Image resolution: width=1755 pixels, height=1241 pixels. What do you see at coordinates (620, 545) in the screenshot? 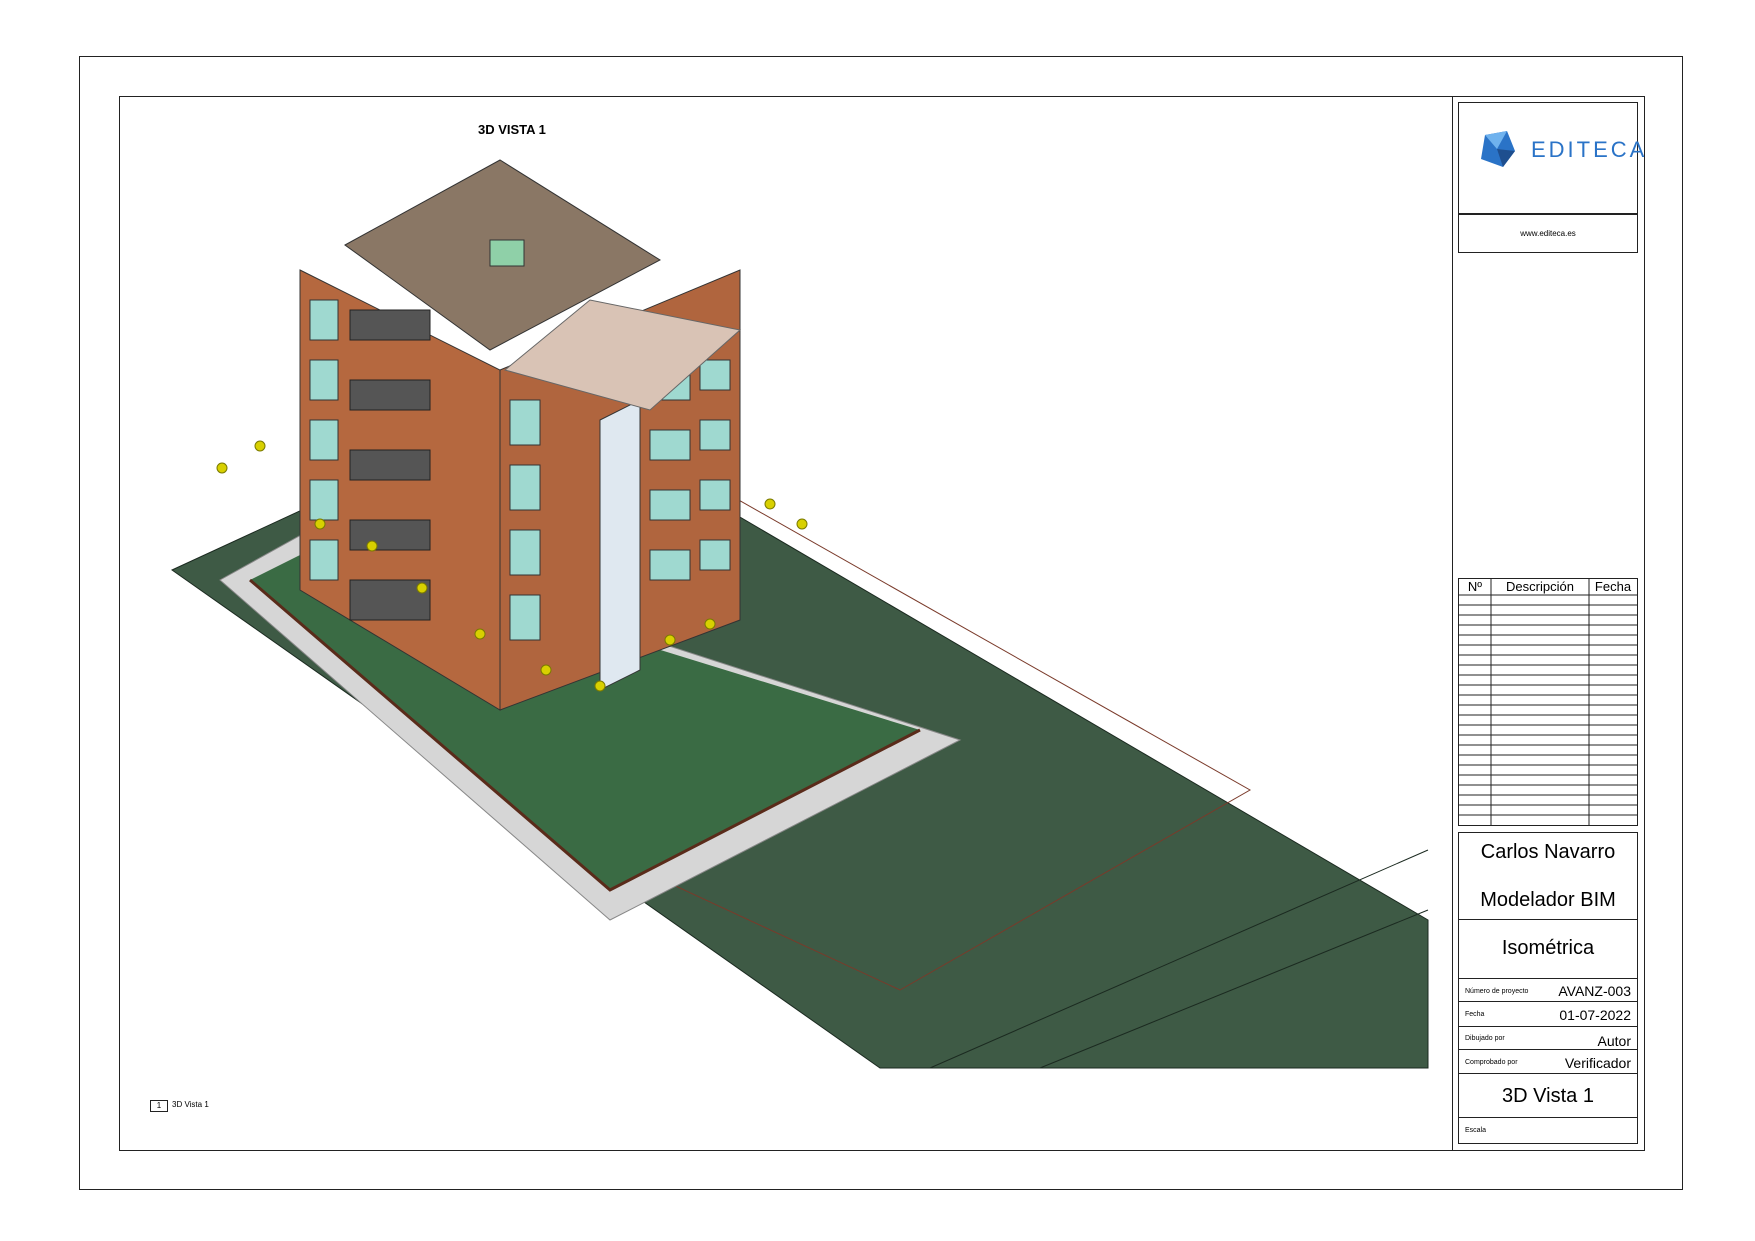
I see `glass-core` at bounding box center [620, 545].